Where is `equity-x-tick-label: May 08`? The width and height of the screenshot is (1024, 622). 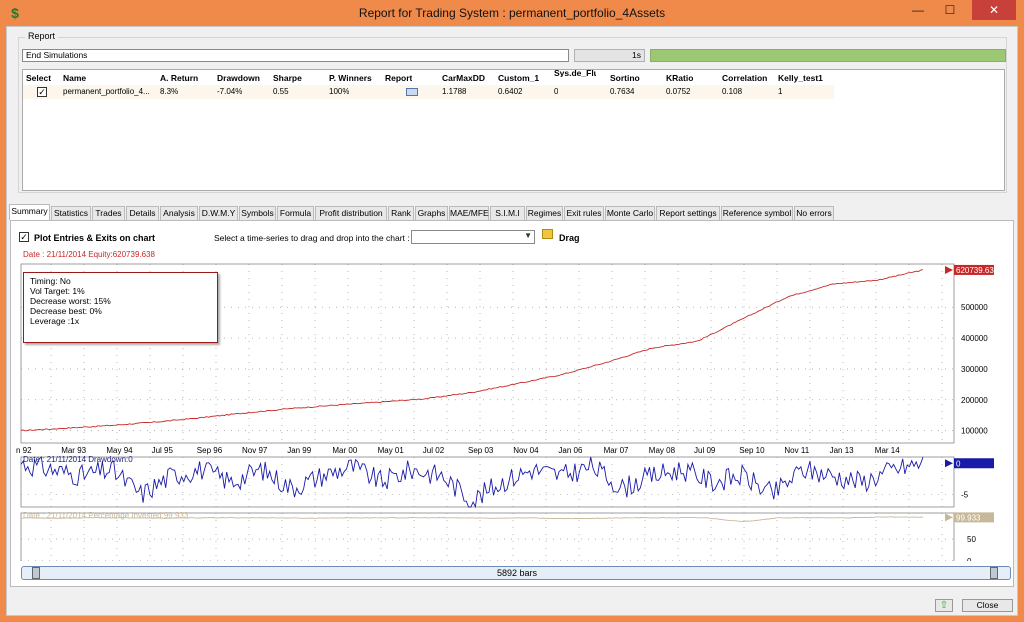
equity-x-tick-label: May 08 is located at coordinates (662, 450).